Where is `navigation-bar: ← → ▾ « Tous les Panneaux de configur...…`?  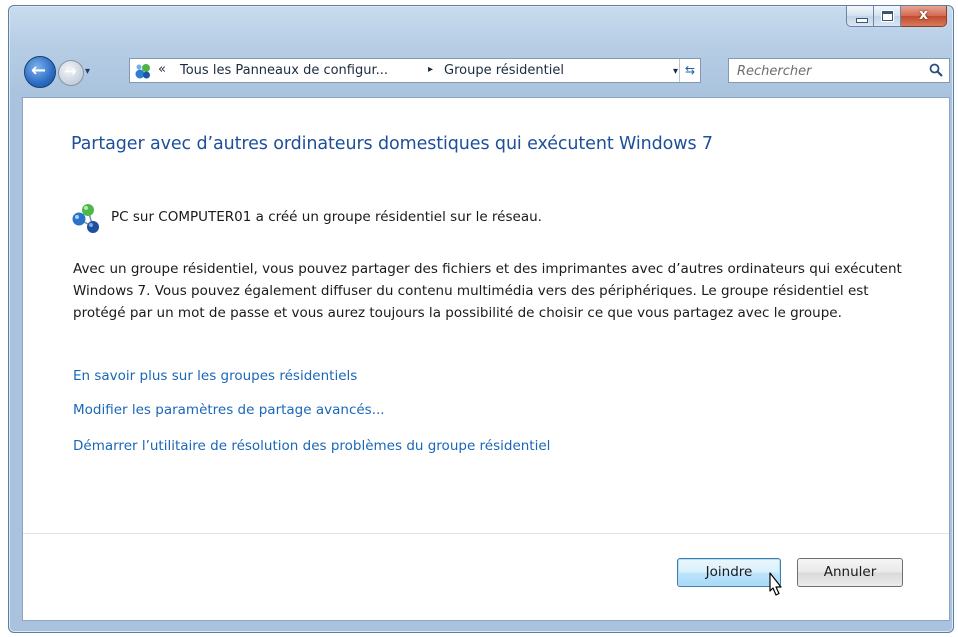 navigation-bar: ← → ▾ « Tous les Panneaux de configur...… is located at coordinates (482, 73).